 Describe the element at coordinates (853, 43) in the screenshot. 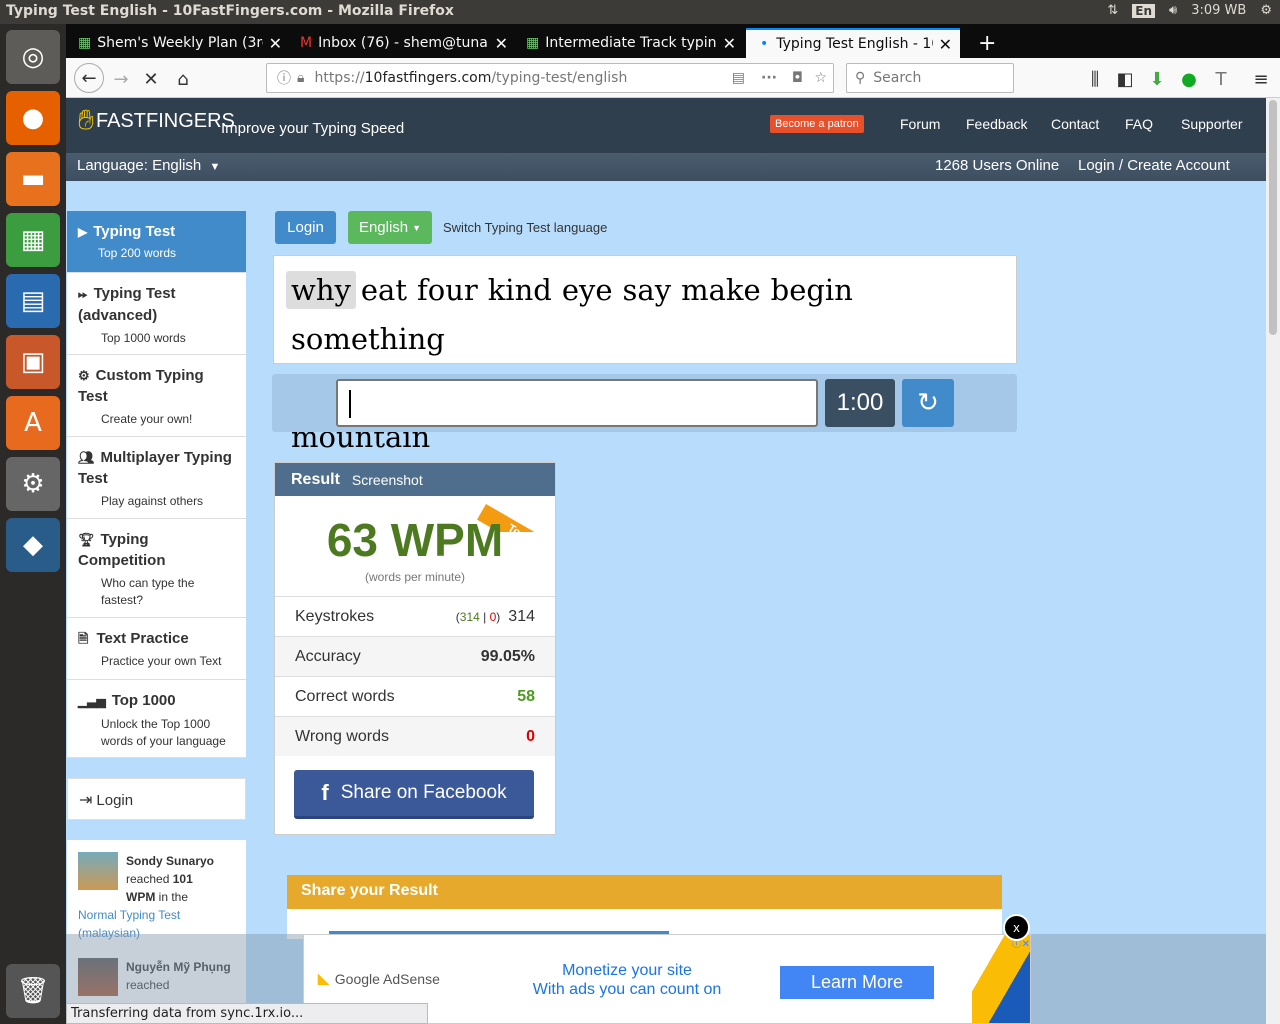

I see `tab-typing-test: • Typing Test English - 10Fa ✕` at that location.